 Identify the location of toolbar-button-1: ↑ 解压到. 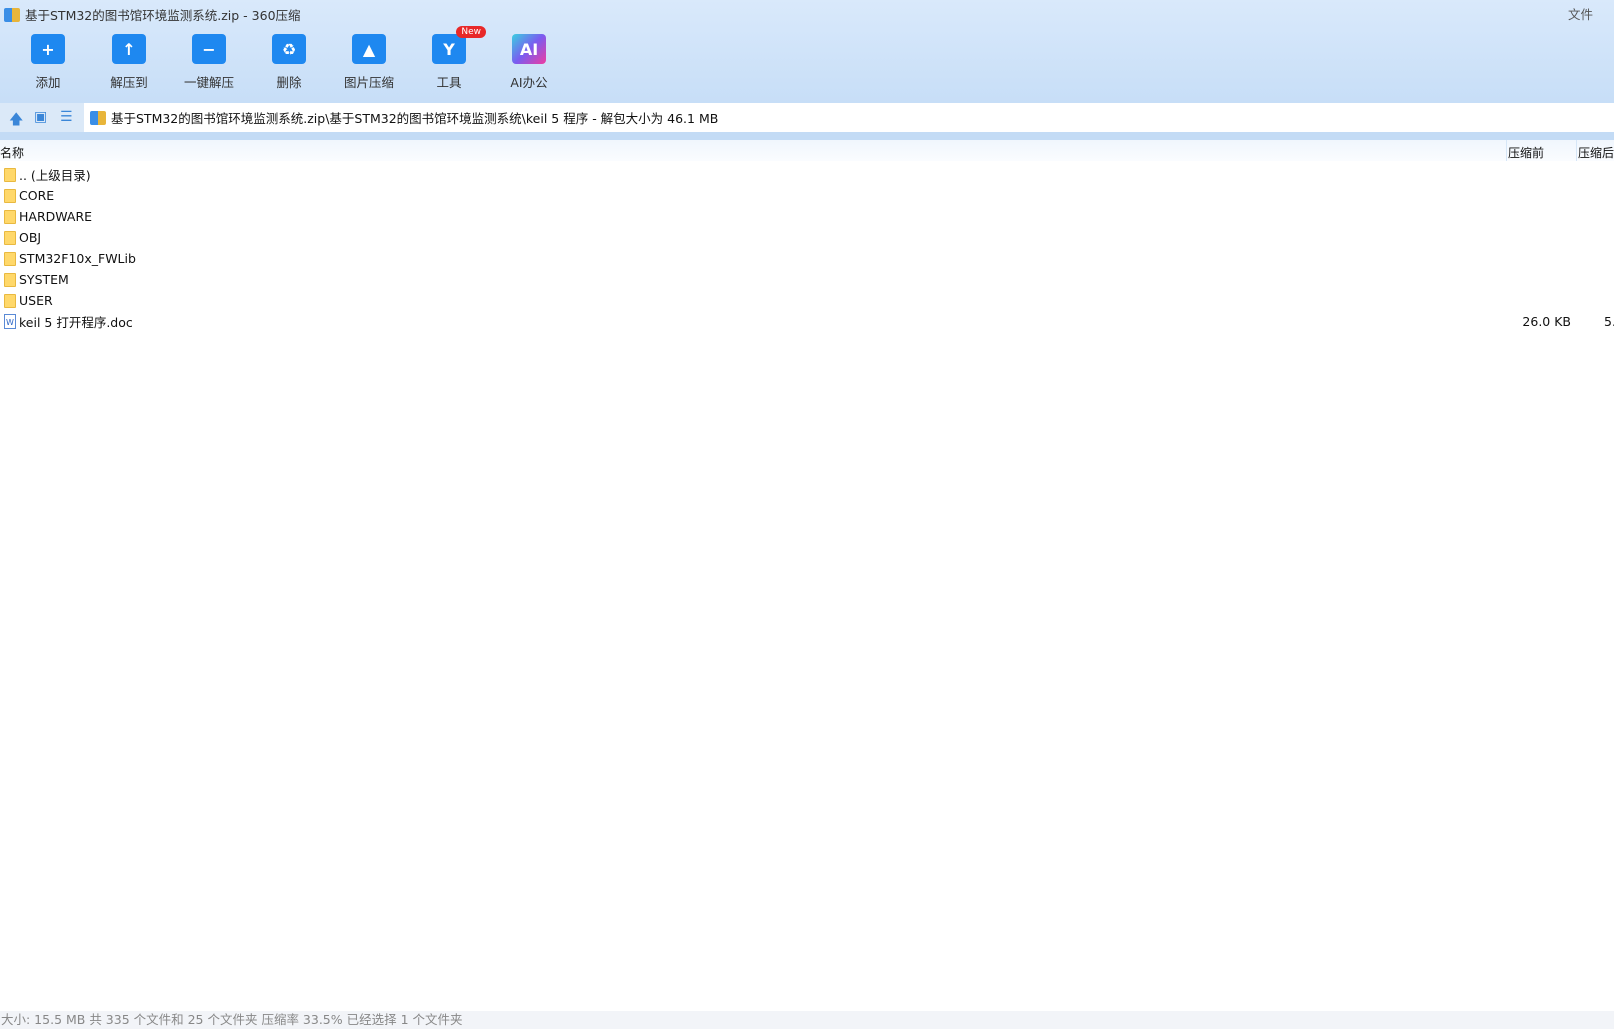
(129, 62).